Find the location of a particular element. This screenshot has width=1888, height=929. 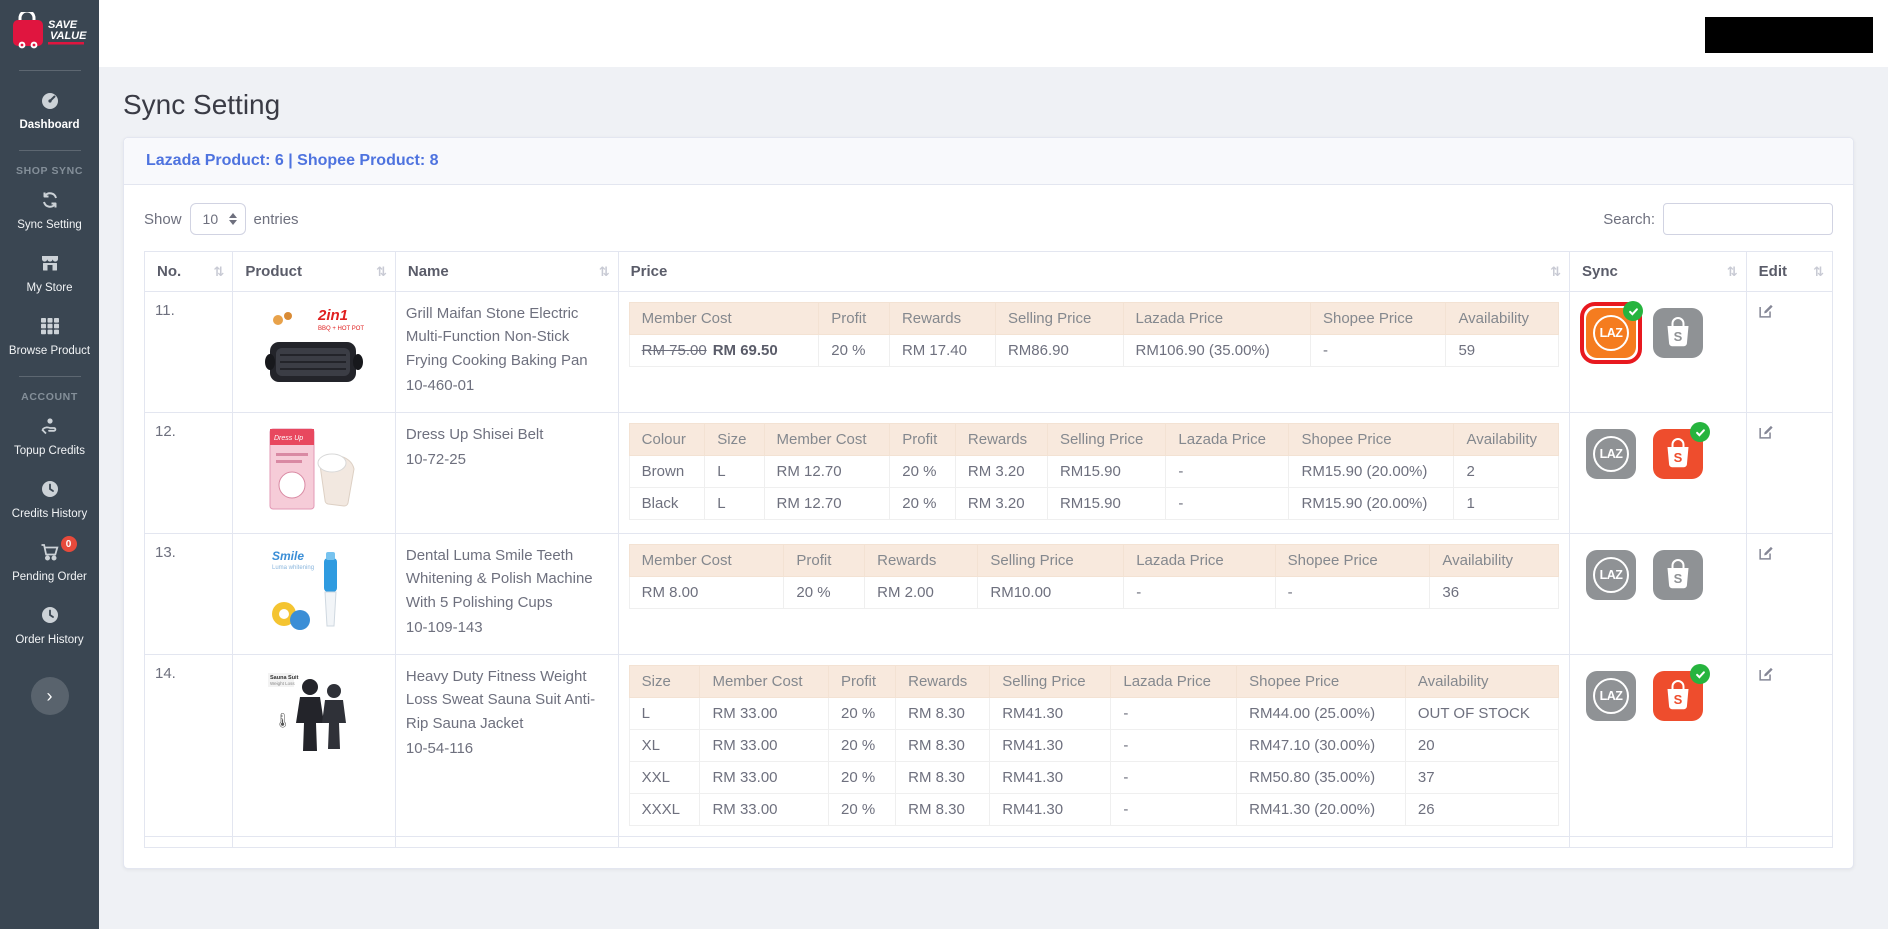

new-price: RM 69.50 is located at coordinates (745, 350).